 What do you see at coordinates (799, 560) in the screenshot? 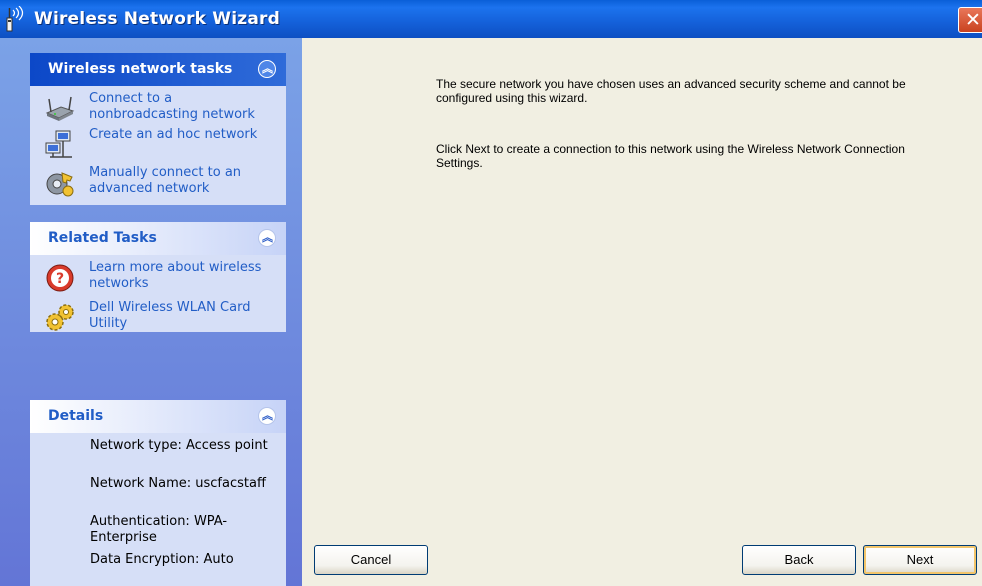
I see `back-button: Back` at bounding box center [799, 560].